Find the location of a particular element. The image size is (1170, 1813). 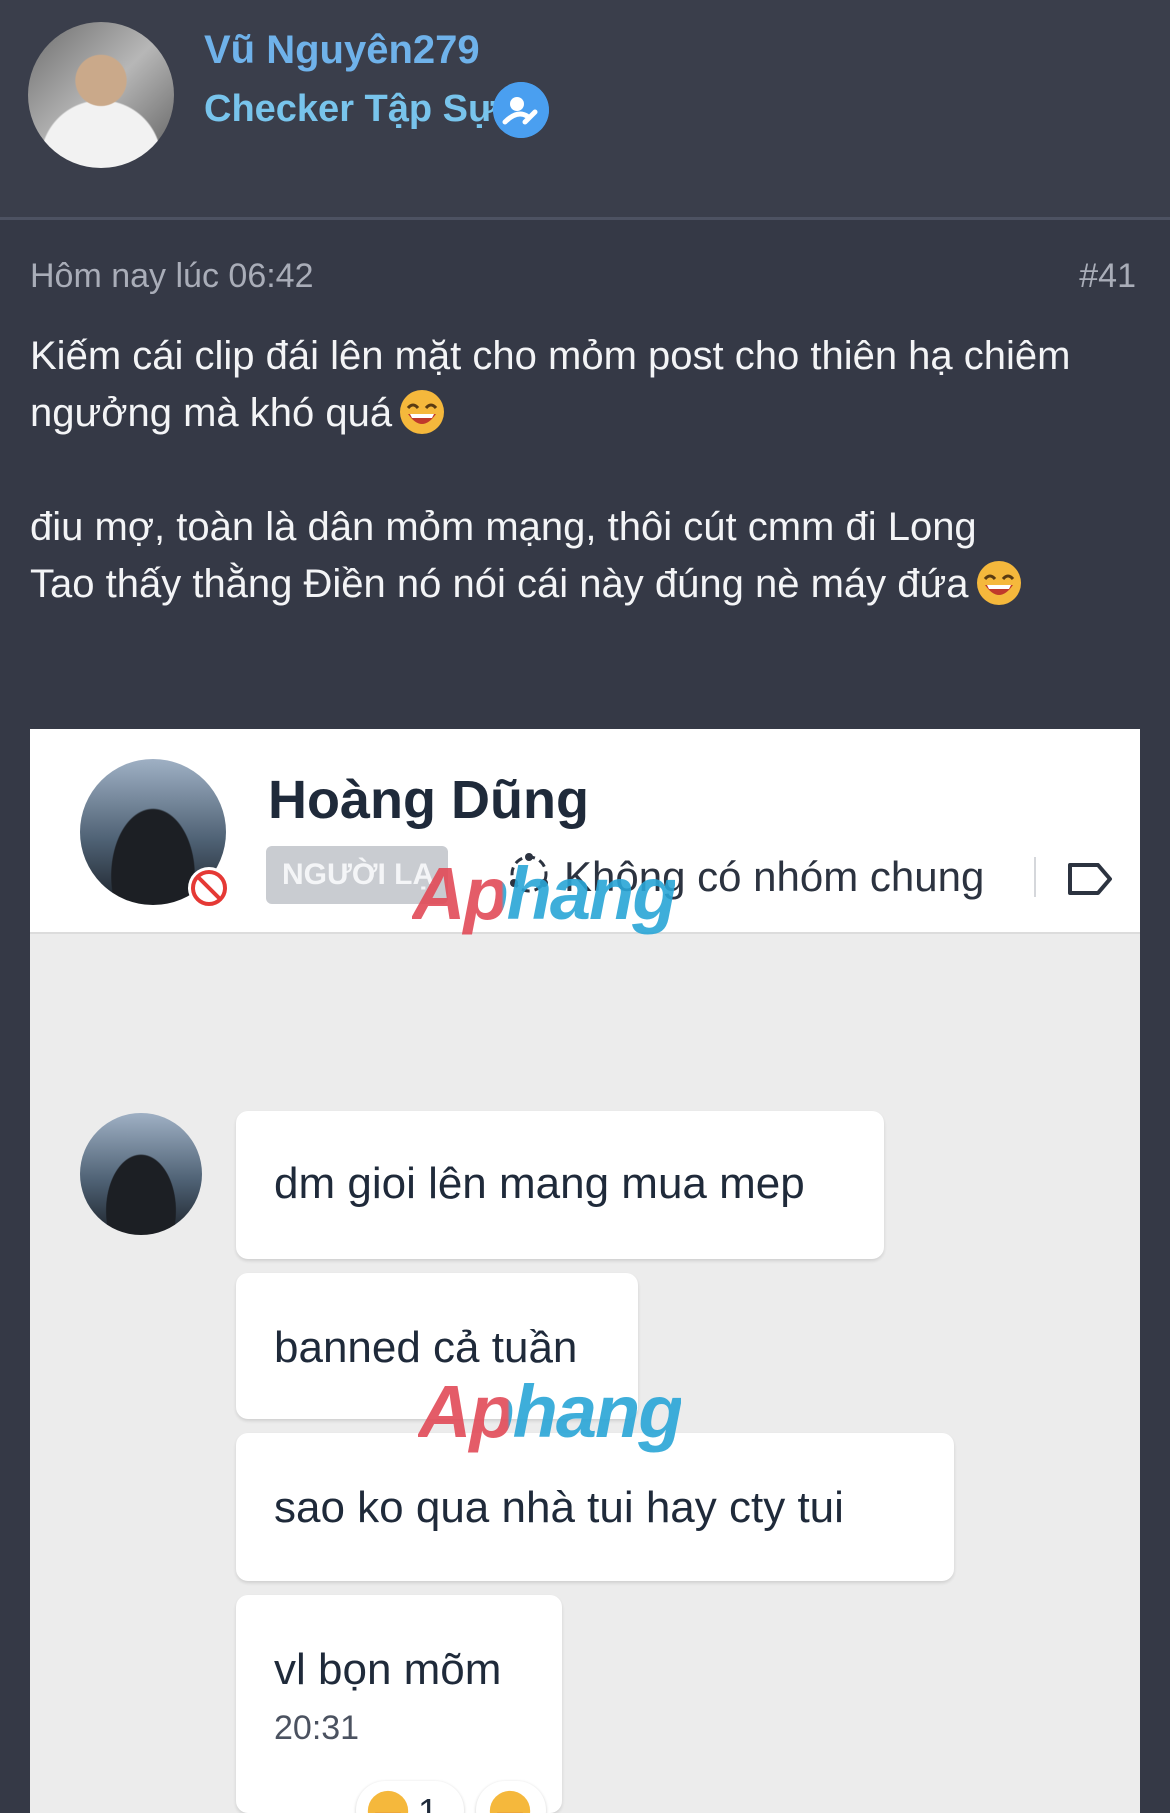

message-text: dm gioi lên mang mua mep is located at coordinates (539, 1183).